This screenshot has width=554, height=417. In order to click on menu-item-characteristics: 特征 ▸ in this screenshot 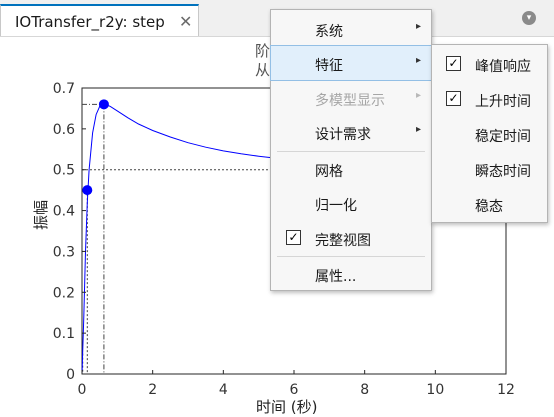, I will do `click(351, 63)`.